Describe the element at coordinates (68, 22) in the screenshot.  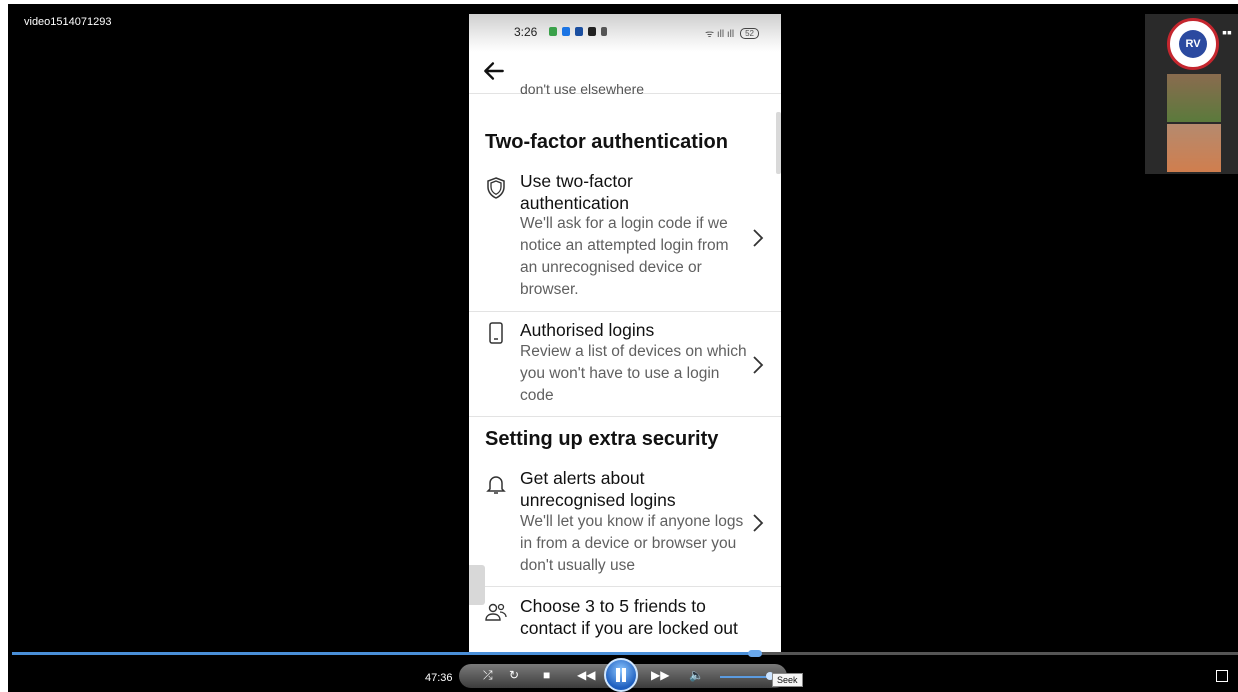
I see `video-title: video1514071293` at that location.